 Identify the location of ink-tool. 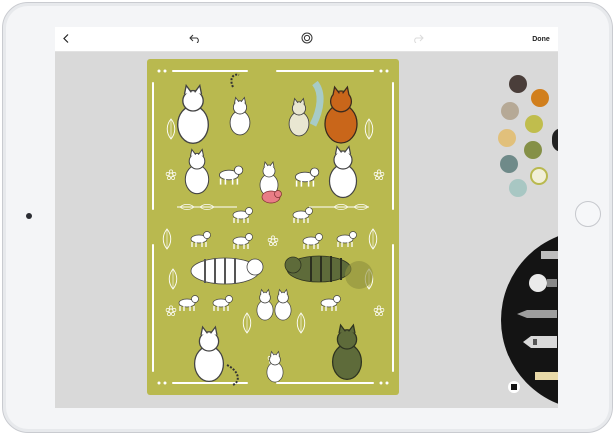
(540, 342).